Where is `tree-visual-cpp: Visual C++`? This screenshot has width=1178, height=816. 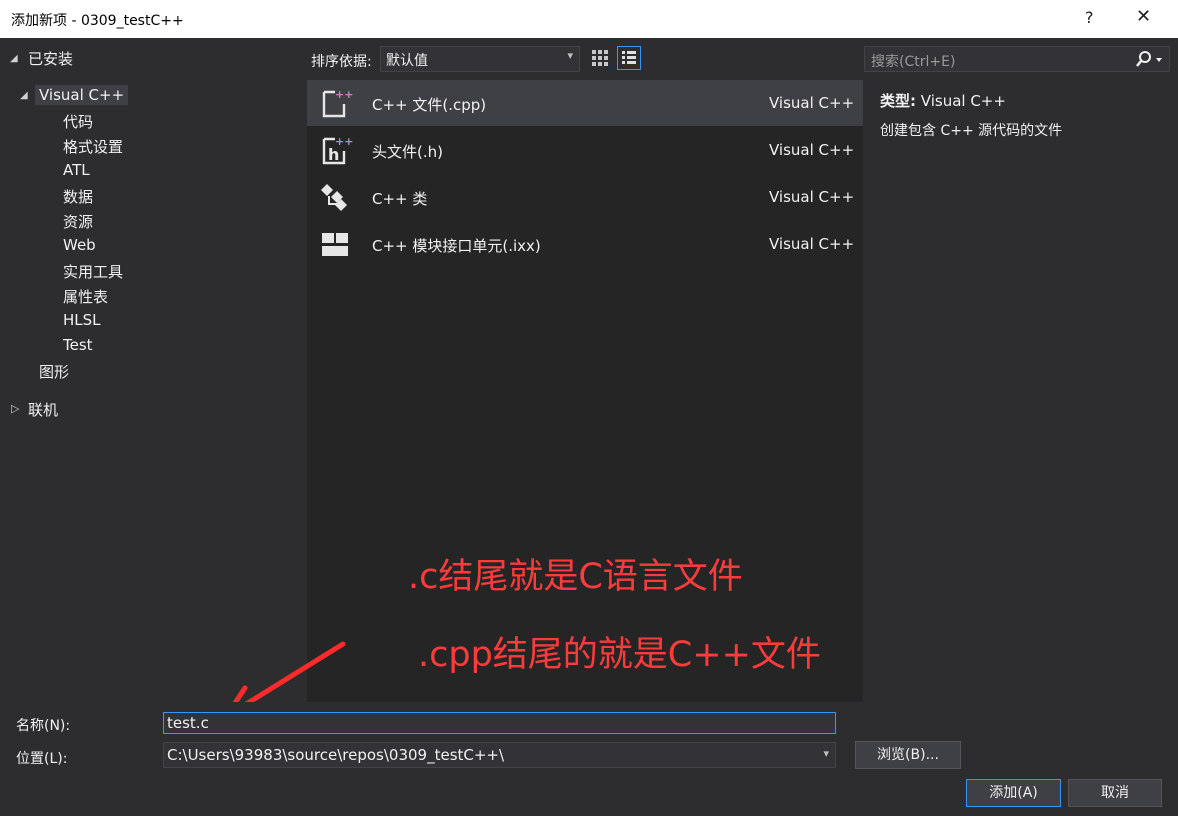 tree-visual-cpp: Visual C++ is located at coordinates (82, 95).